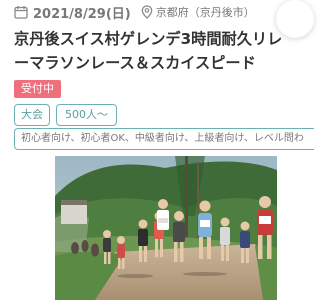 This screenshot has width=320, height=300. What do you see at coordinates (205, 12) in the screenshot?
I see `event-location: 京都府（京丹後市）` at bounding box center [205, 12].